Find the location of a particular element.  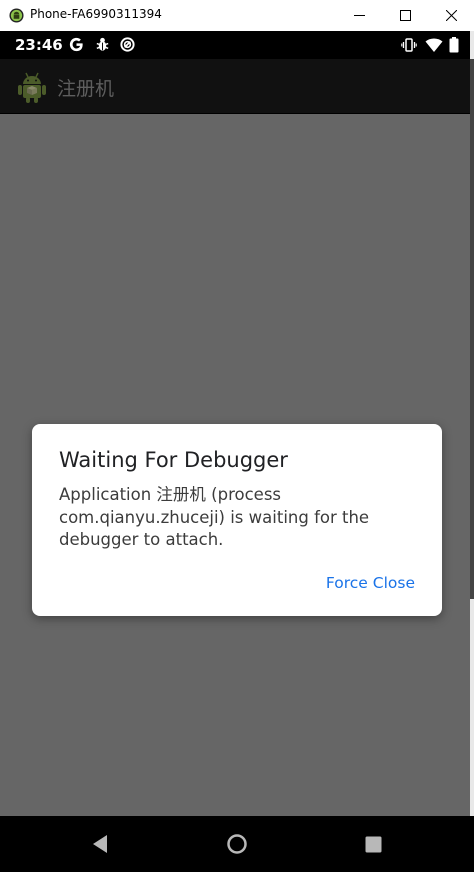

scrollbar-thumb is located at coordinates (472, 329).